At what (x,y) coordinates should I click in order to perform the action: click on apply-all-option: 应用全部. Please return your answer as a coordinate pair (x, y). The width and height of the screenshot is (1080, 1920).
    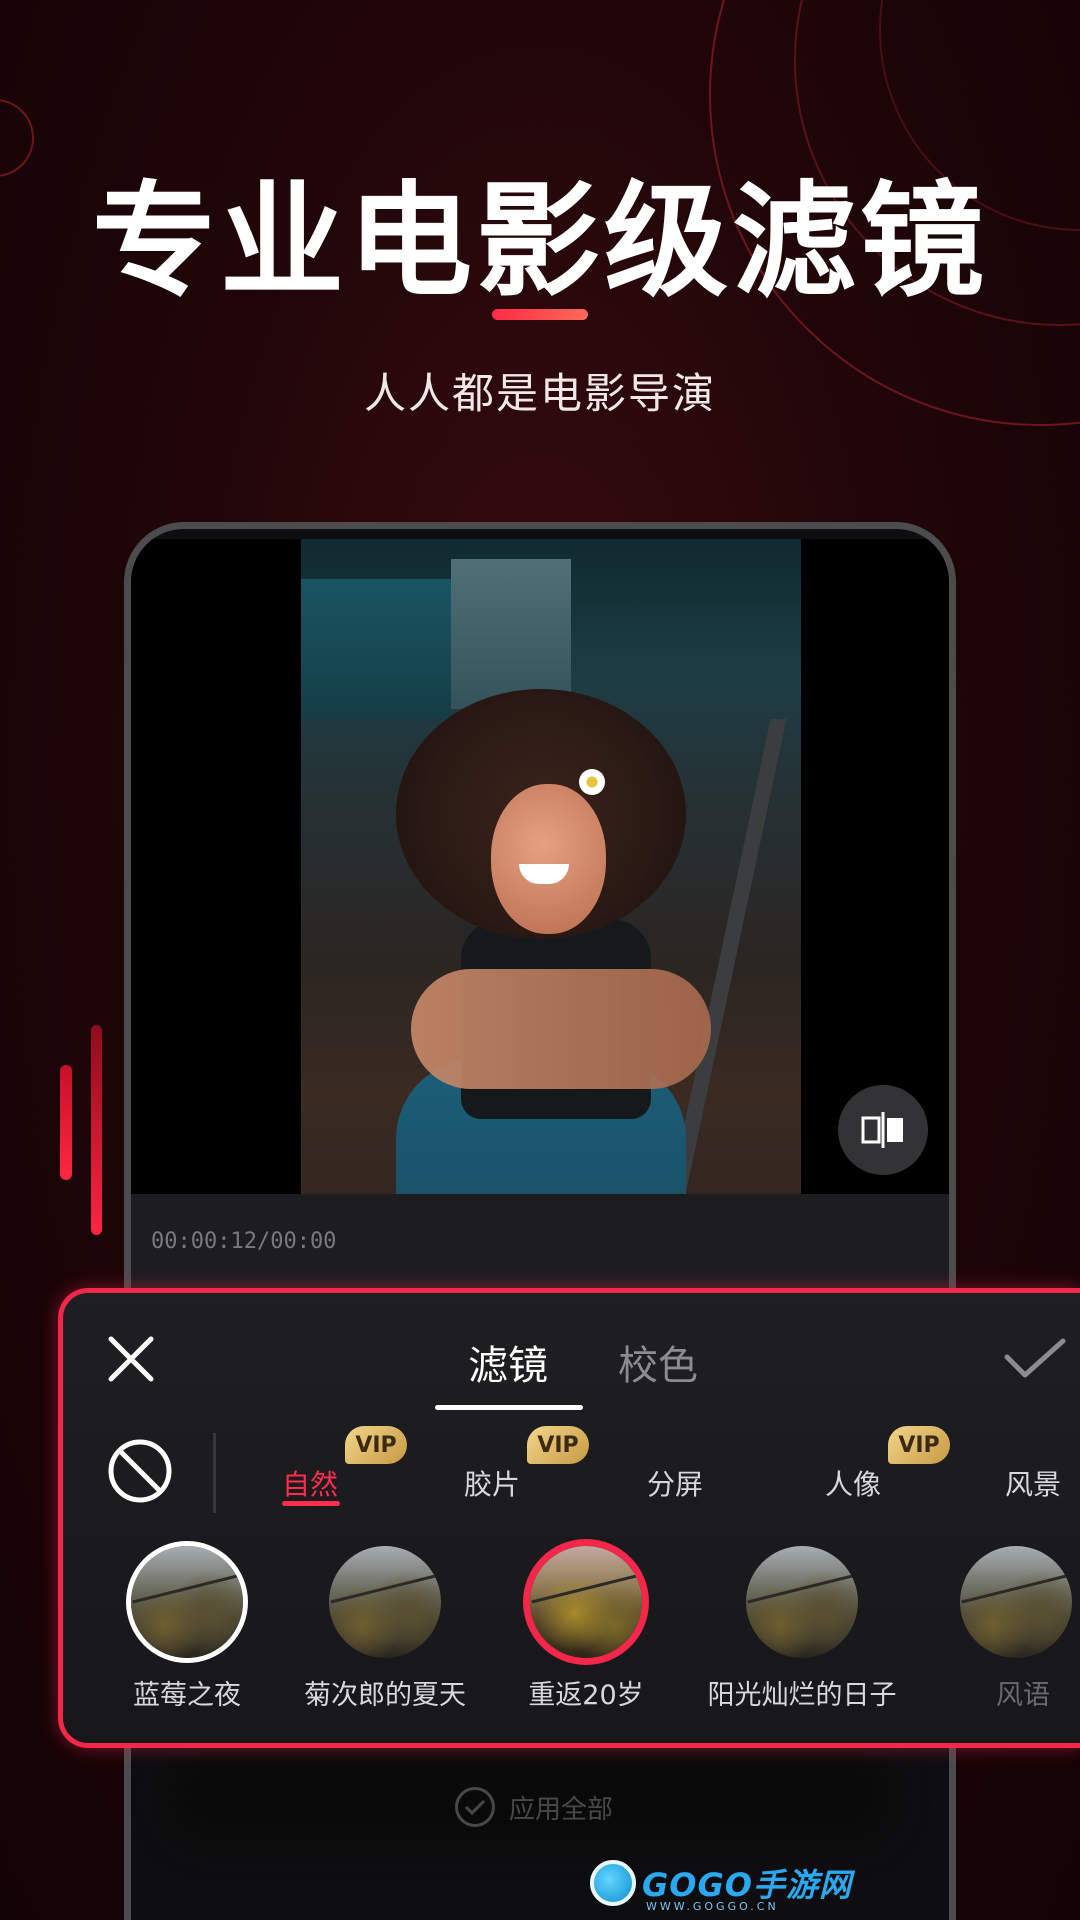
    Looking at the image, I should click on (534, 1807).